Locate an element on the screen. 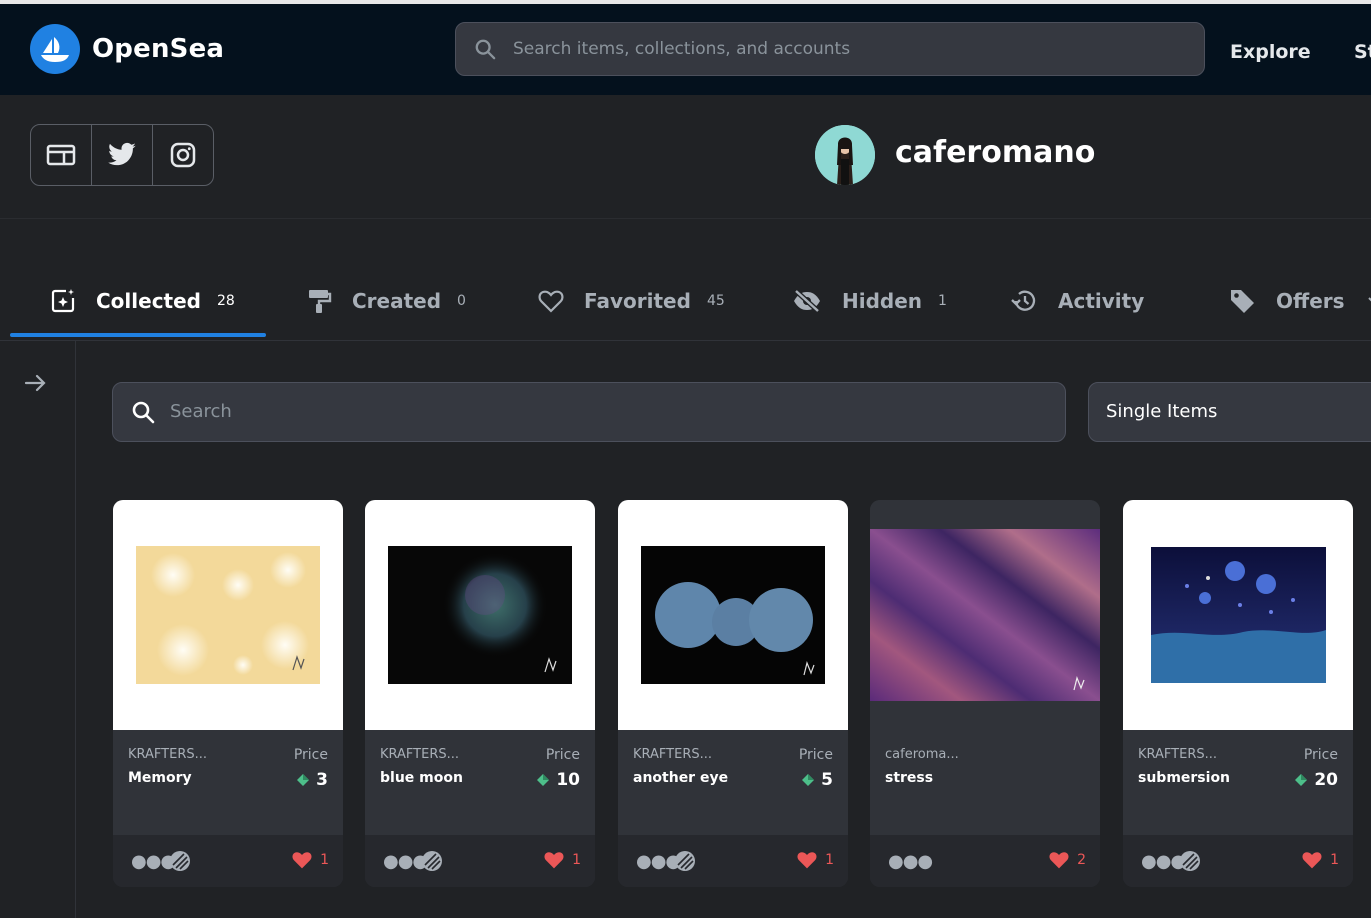  nft-card: caferoma... stress ●●● 2 is located at coordinates (985, 693).